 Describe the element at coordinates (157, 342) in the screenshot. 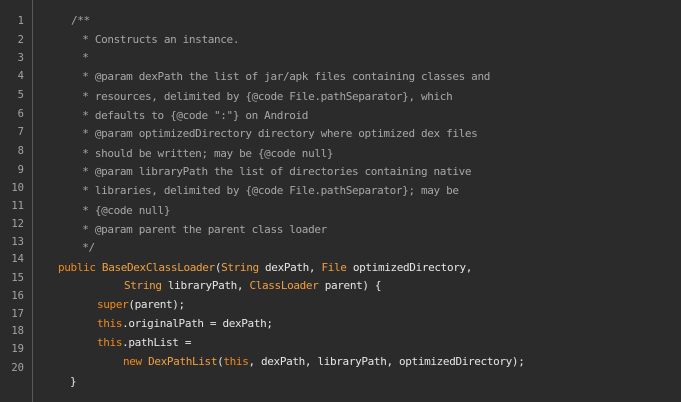

I see `code-token-plain: .pathList =` at that location.